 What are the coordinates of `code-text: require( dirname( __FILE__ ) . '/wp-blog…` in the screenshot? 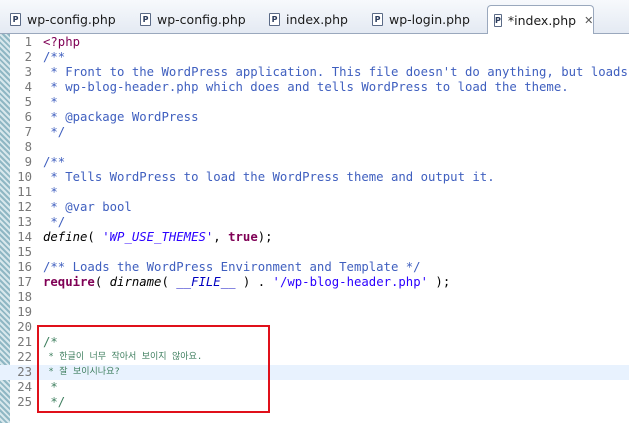 It's located at (246, 282).